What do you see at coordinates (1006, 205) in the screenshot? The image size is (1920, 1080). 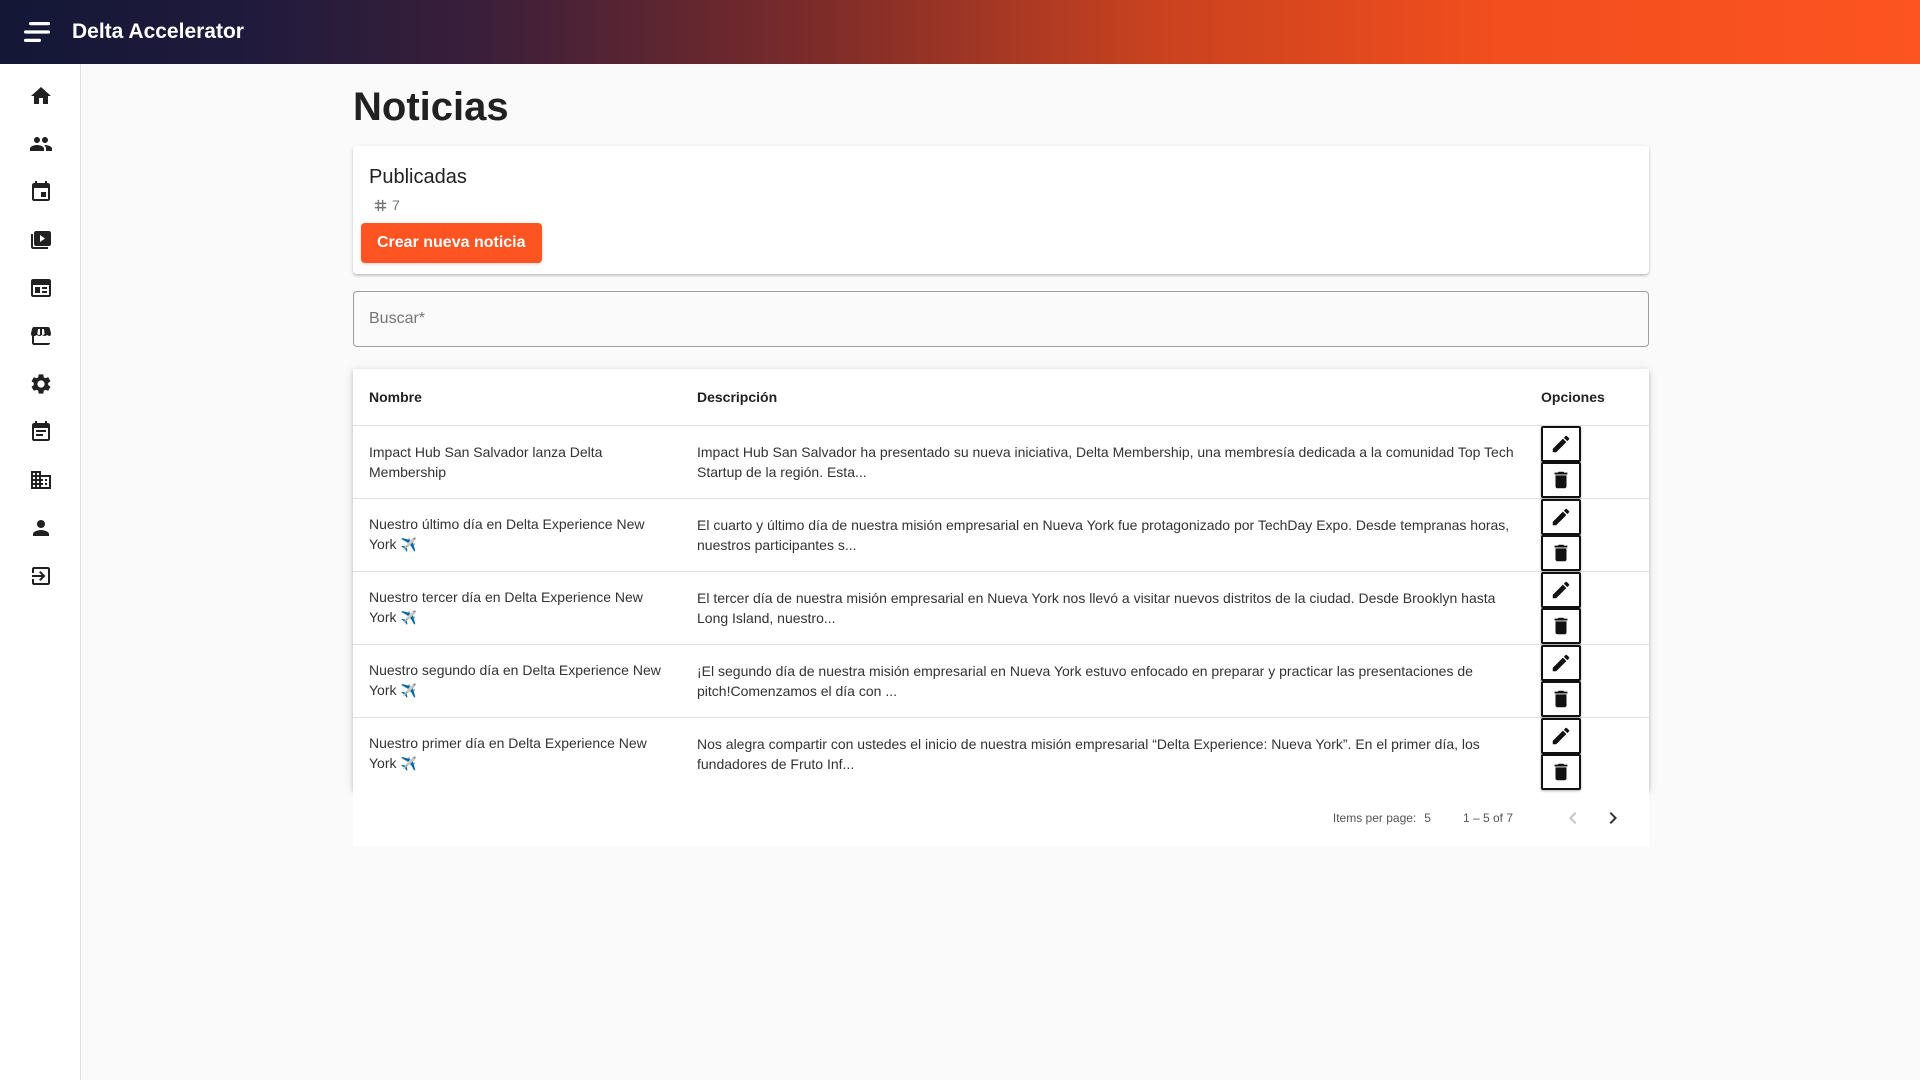 I see `published-count: 7` at bounding box center [1006, 205].